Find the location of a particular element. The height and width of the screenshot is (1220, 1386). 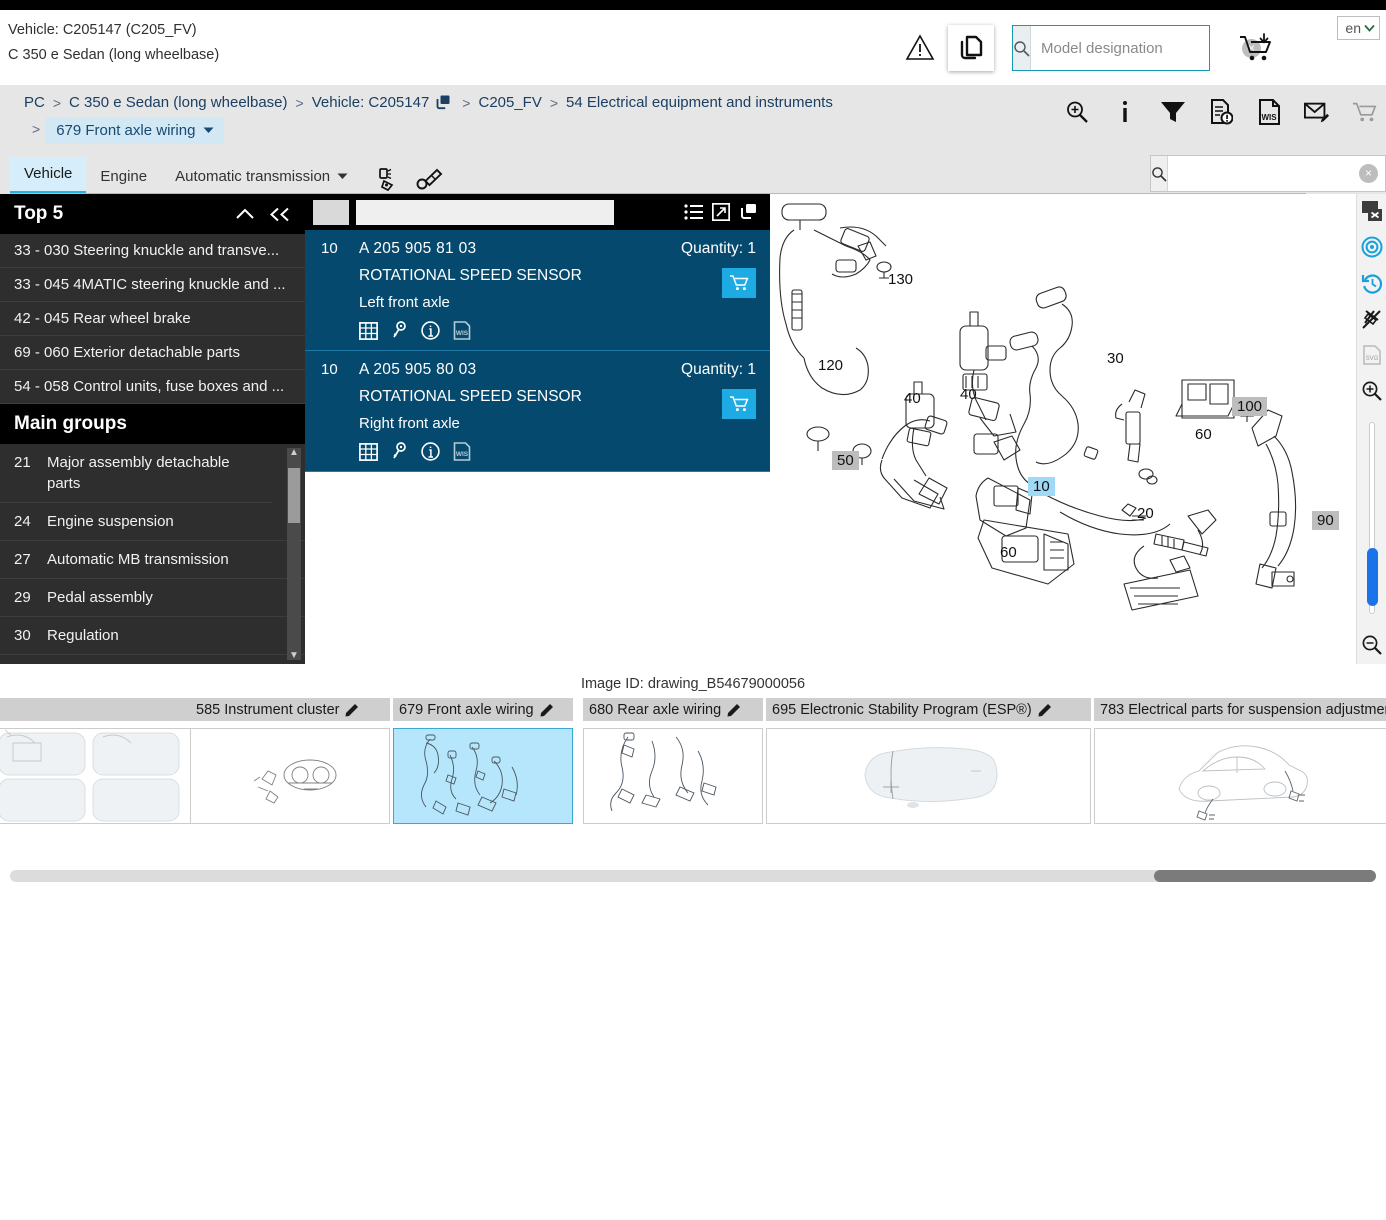

thumbnail-image-rear-axle-wiring is located at coordinates (673, 776).